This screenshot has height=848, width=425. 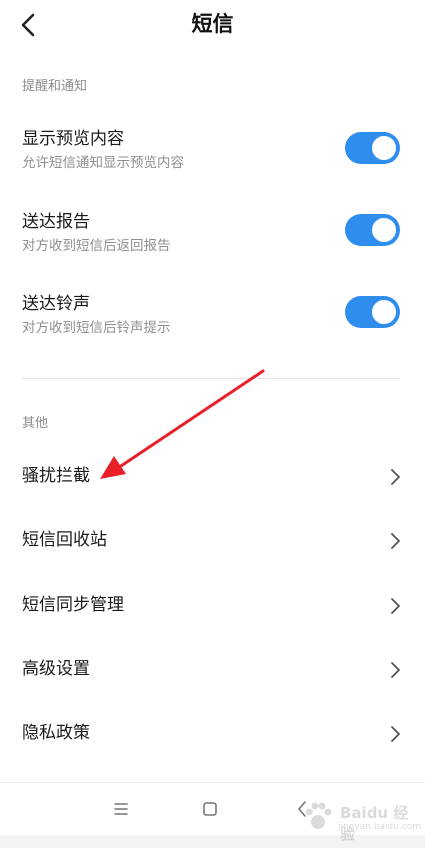 I want to click on app-header: 短信, so click(x=212, y=25).